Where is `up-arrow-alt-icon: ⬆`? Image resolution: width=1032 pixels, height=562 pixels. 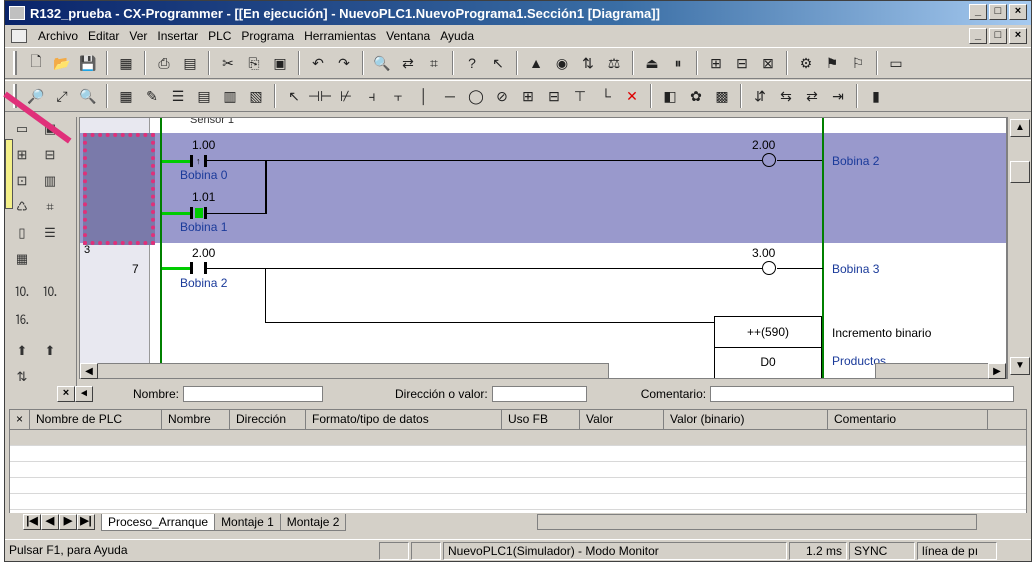
up-arrow-alt-icon: ⬆ is located at coordinates (50, 353).